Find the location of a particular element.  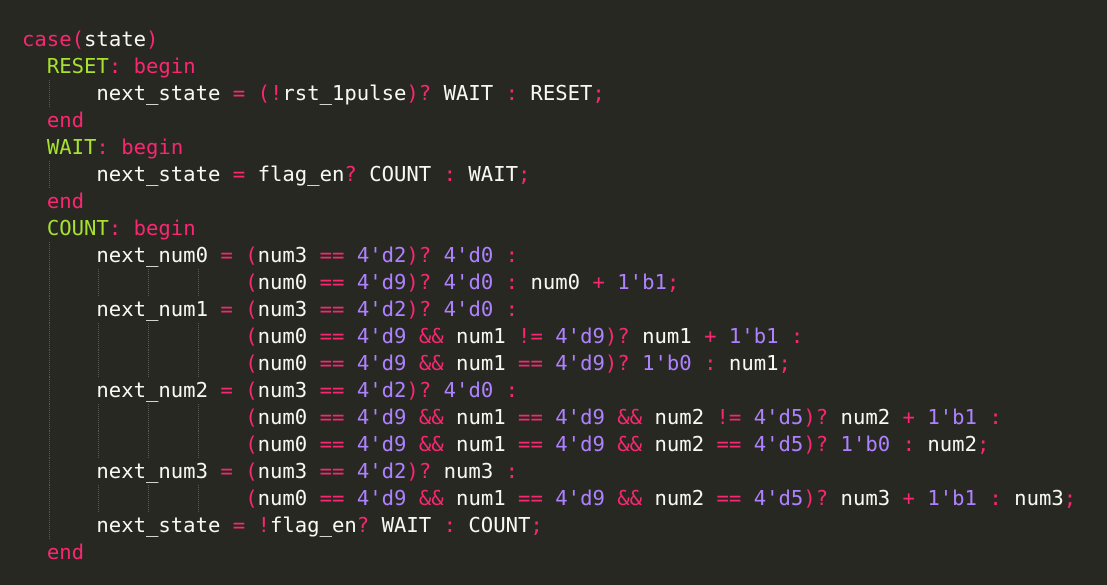

code-token-plain: num2 is located at coordinates (679, 498).